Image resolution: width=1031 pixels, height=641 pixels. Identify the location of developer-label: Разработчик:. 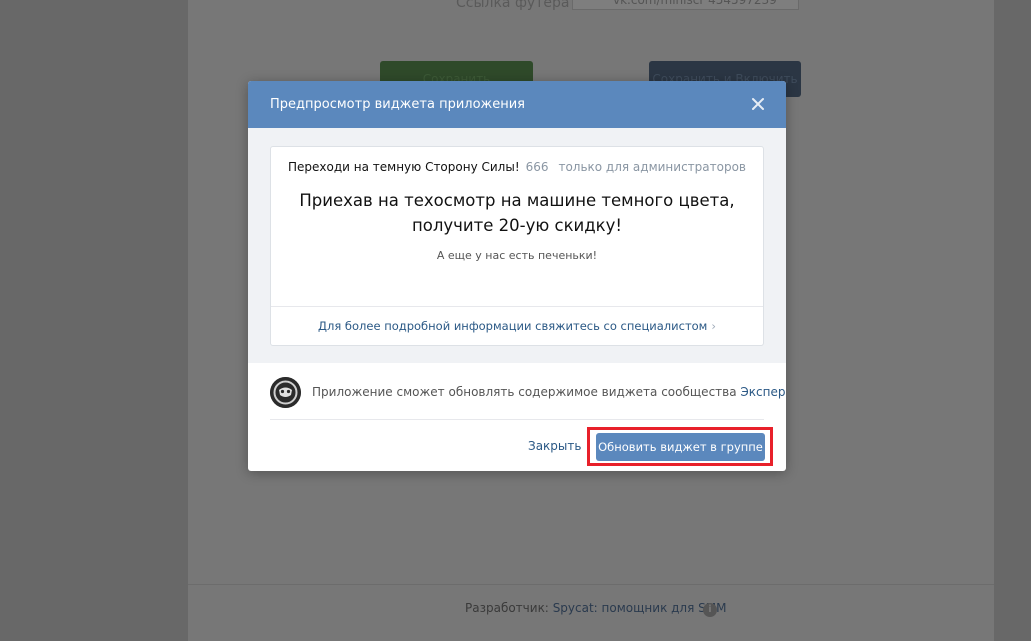
(507, 608).